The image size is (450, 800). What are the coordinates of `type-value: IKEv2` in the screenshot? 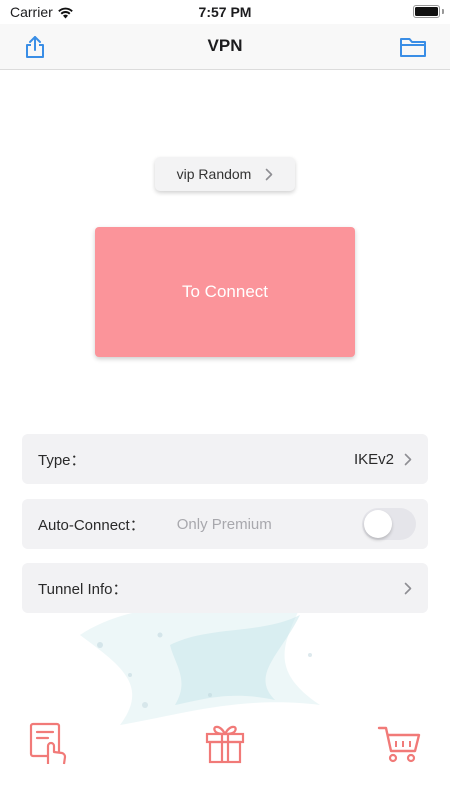 It's located at (373, 459).